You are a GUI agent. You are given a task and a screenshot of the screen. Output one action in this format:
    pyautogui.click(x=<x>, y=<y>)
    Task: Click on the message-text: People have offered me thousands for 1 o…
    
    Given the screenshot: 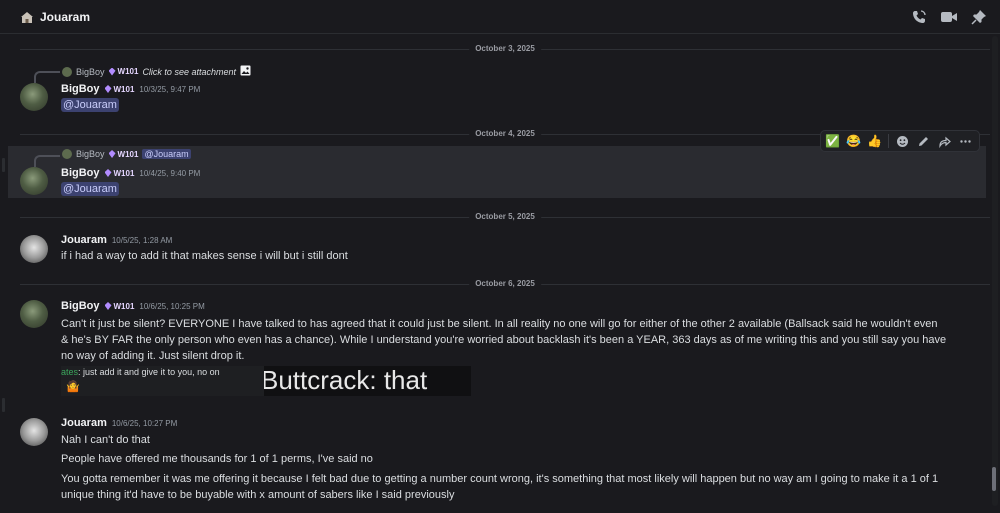 What is the action you would take?
    pyautogui.click(x=217, y=459)
    